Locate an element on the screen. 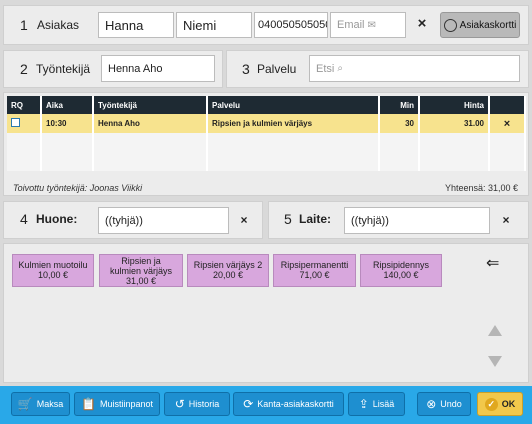 Image resolution: width=532 pixels, height=424 pixels. undo-button: ⊗ Undo is located at coordinates (444, 404).